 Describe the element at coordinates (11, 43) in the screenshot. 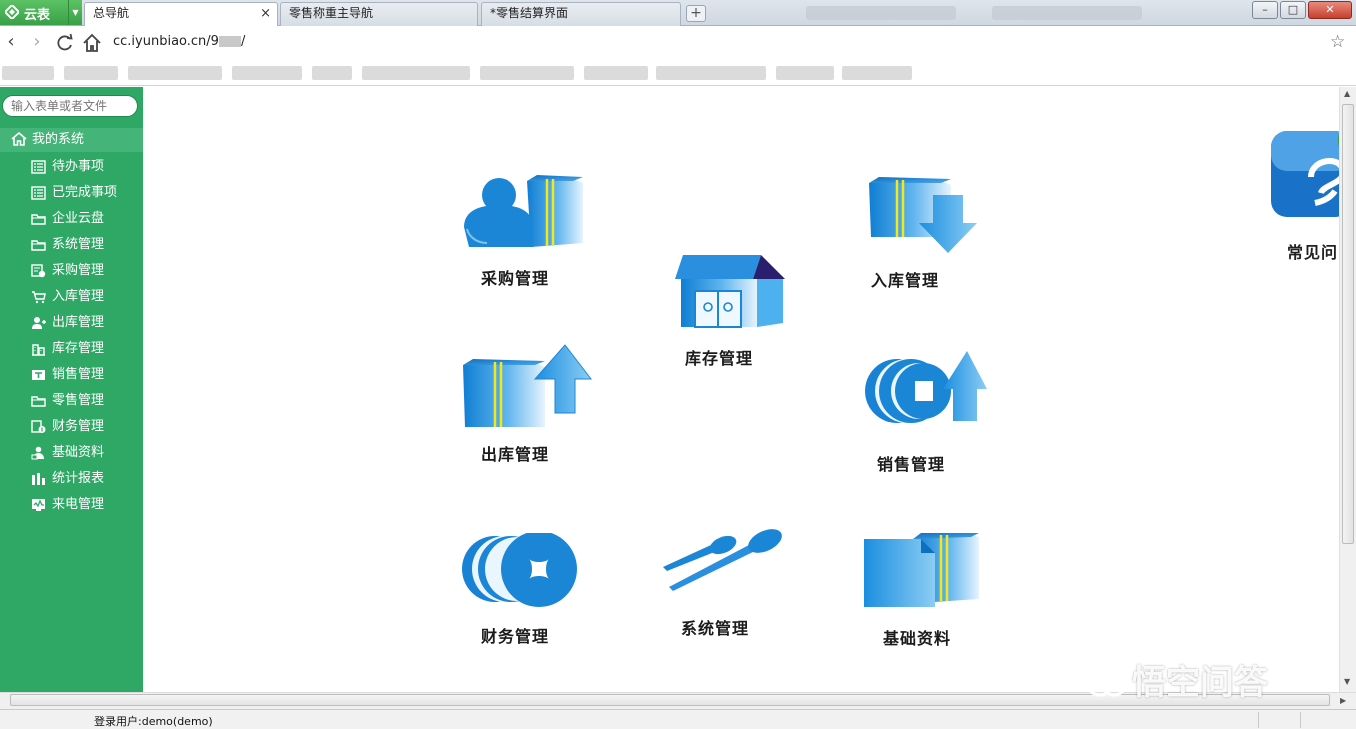

I see `back-icon: ‹` at that location.